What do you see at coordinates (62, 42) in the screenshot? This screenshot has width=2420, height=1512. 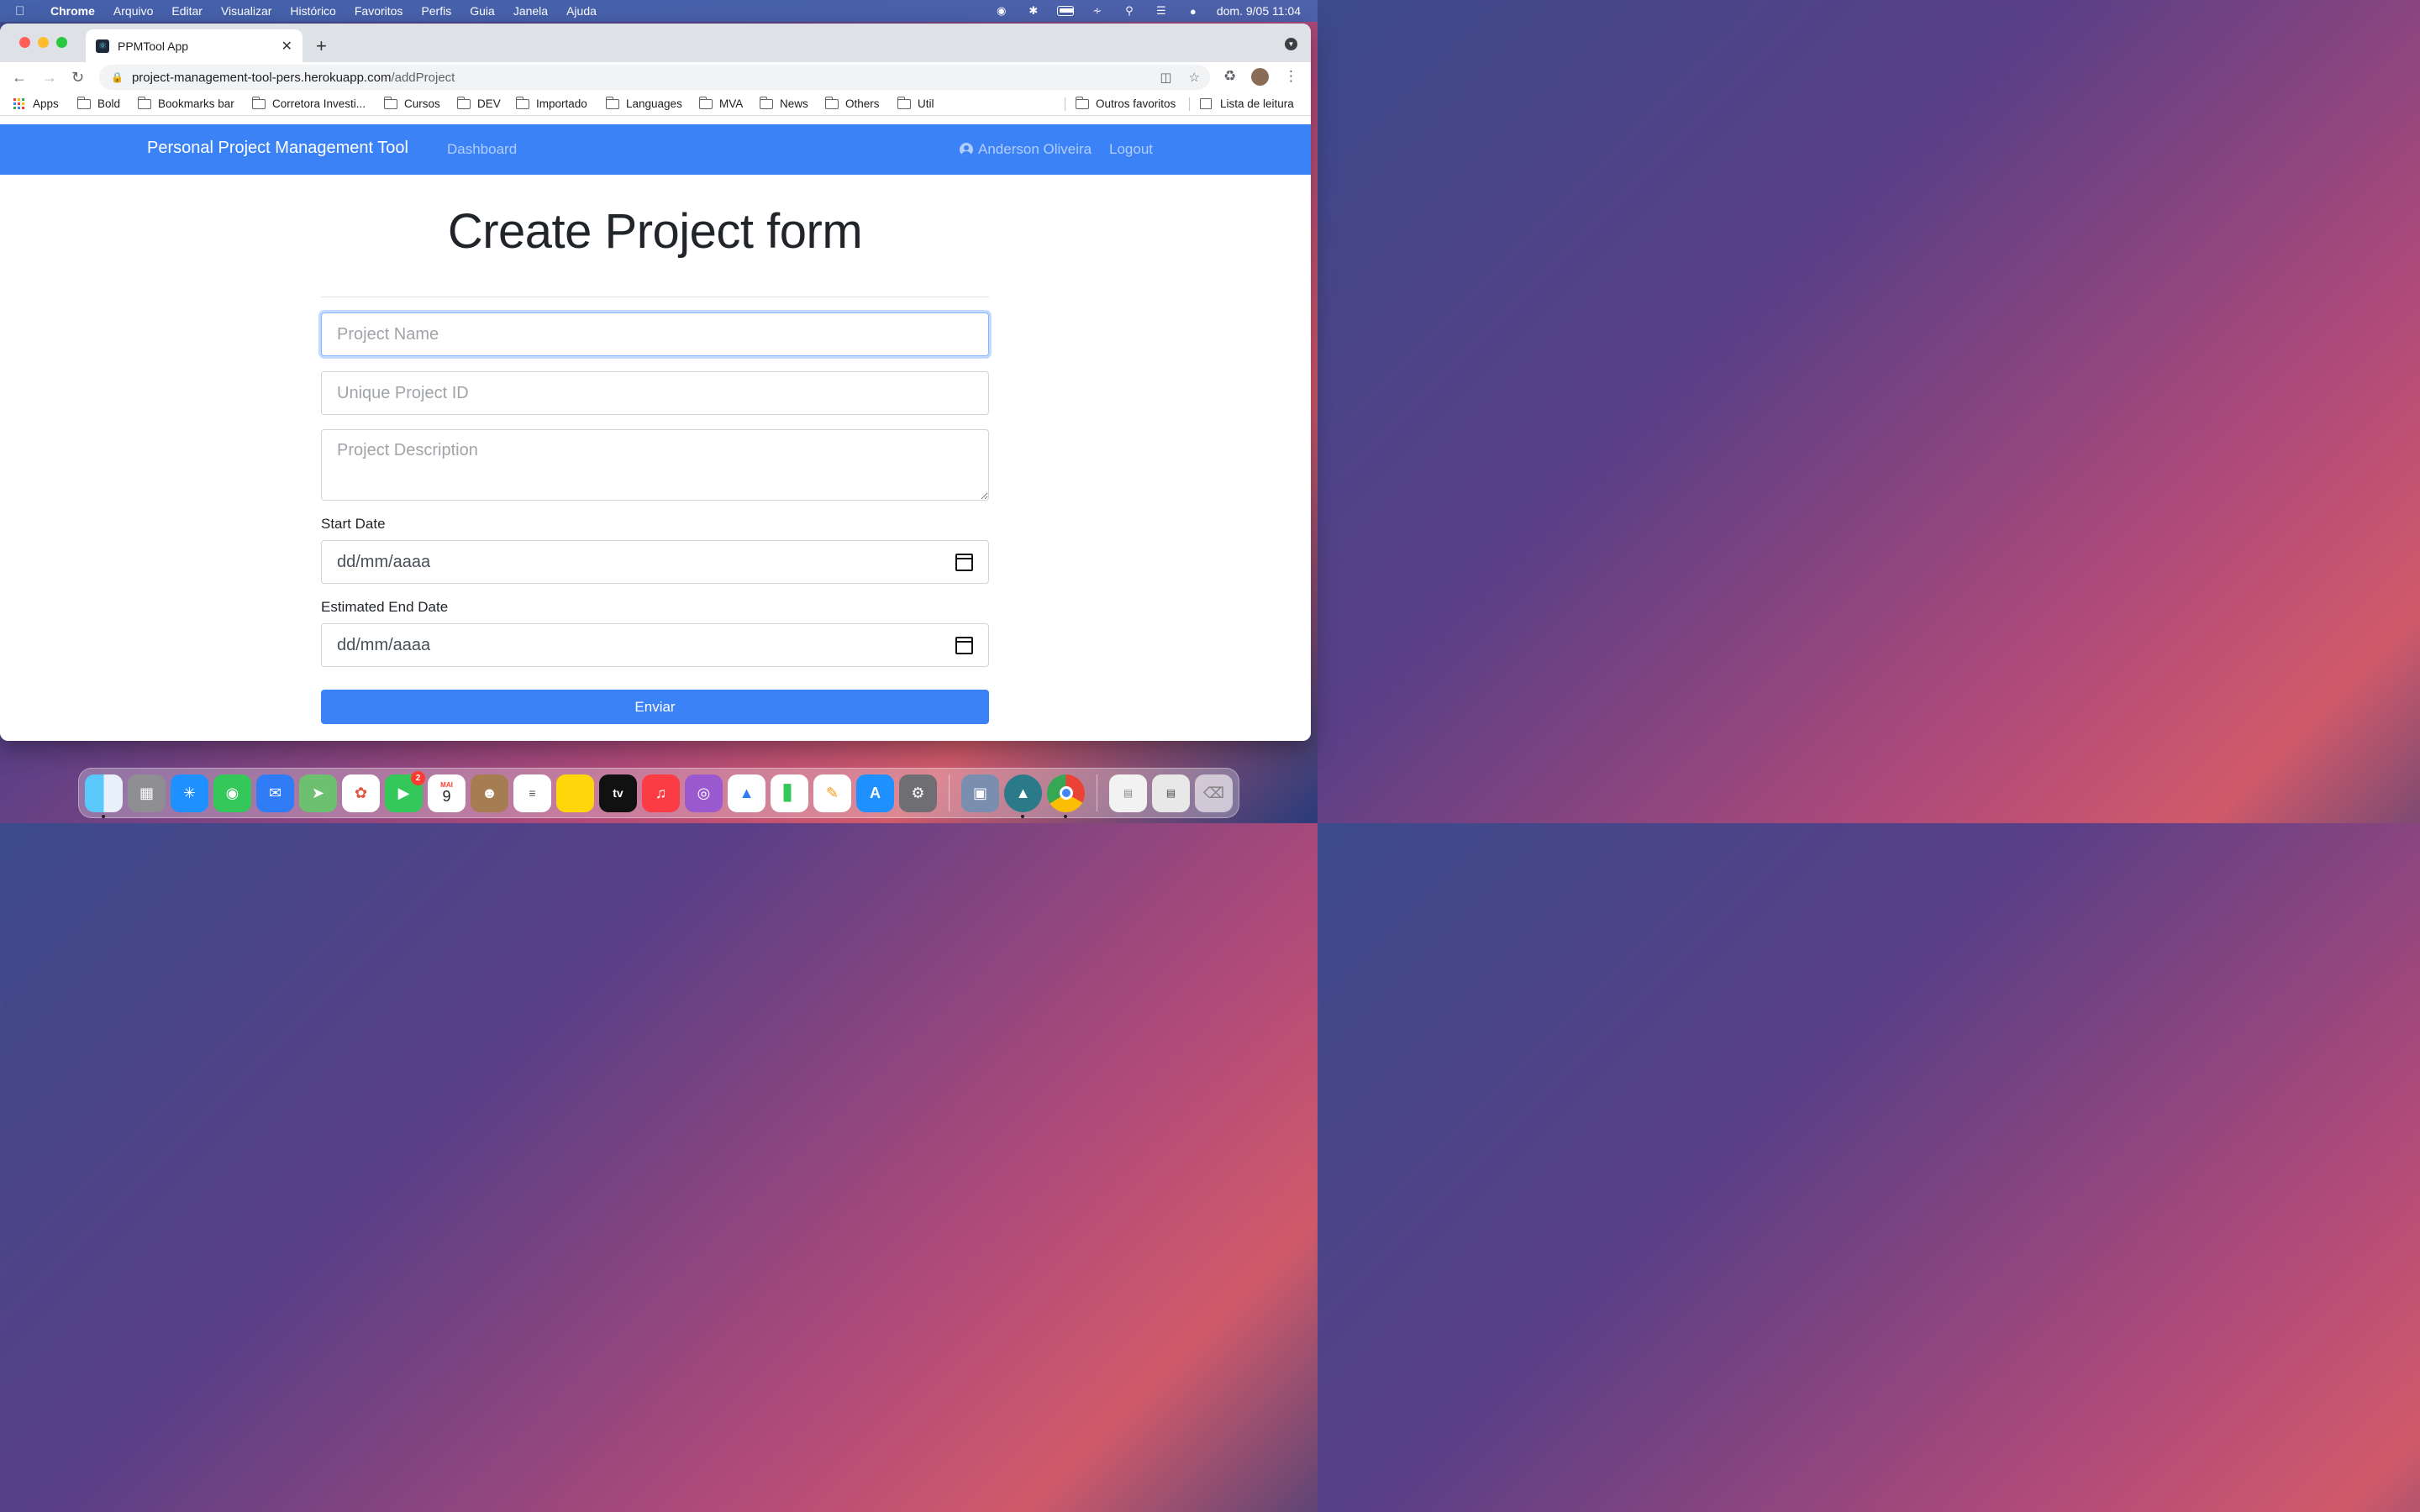 I see `zoom-window-button` at bounding box center [62, 42].